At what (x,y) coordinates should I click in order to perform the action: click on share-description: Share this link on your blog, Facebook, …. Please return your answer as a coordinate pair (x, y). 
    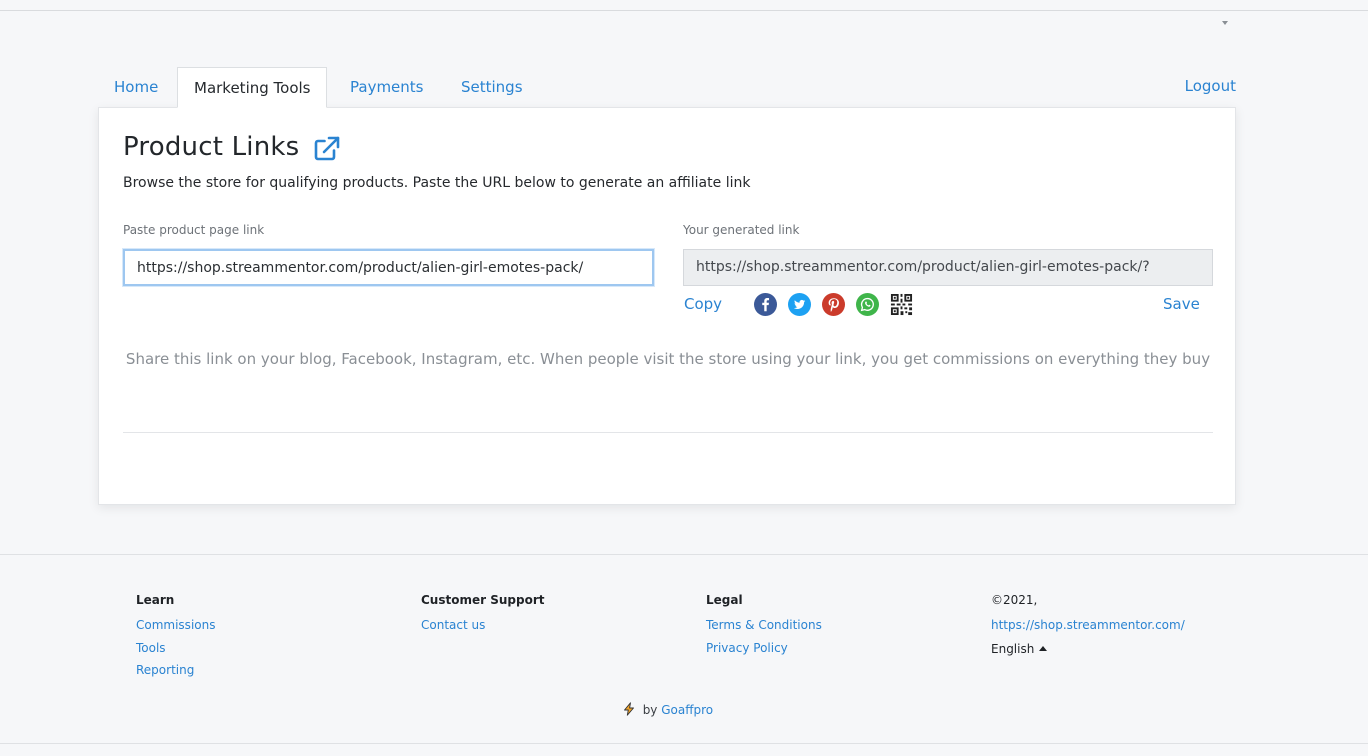
    Looking at the image, I should click on (668, 359).